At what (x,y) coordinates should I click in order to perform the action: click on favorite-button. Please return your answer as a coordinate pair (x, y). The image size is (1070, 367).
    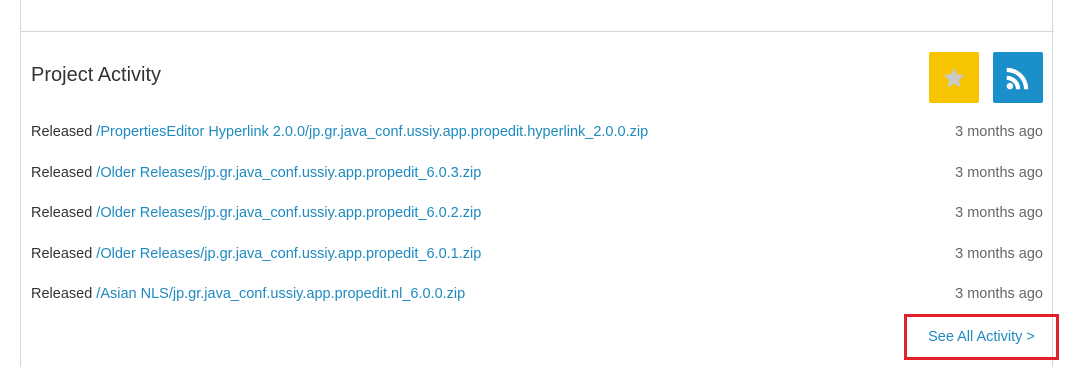
    Looking at the image, I should click on (954, 77).